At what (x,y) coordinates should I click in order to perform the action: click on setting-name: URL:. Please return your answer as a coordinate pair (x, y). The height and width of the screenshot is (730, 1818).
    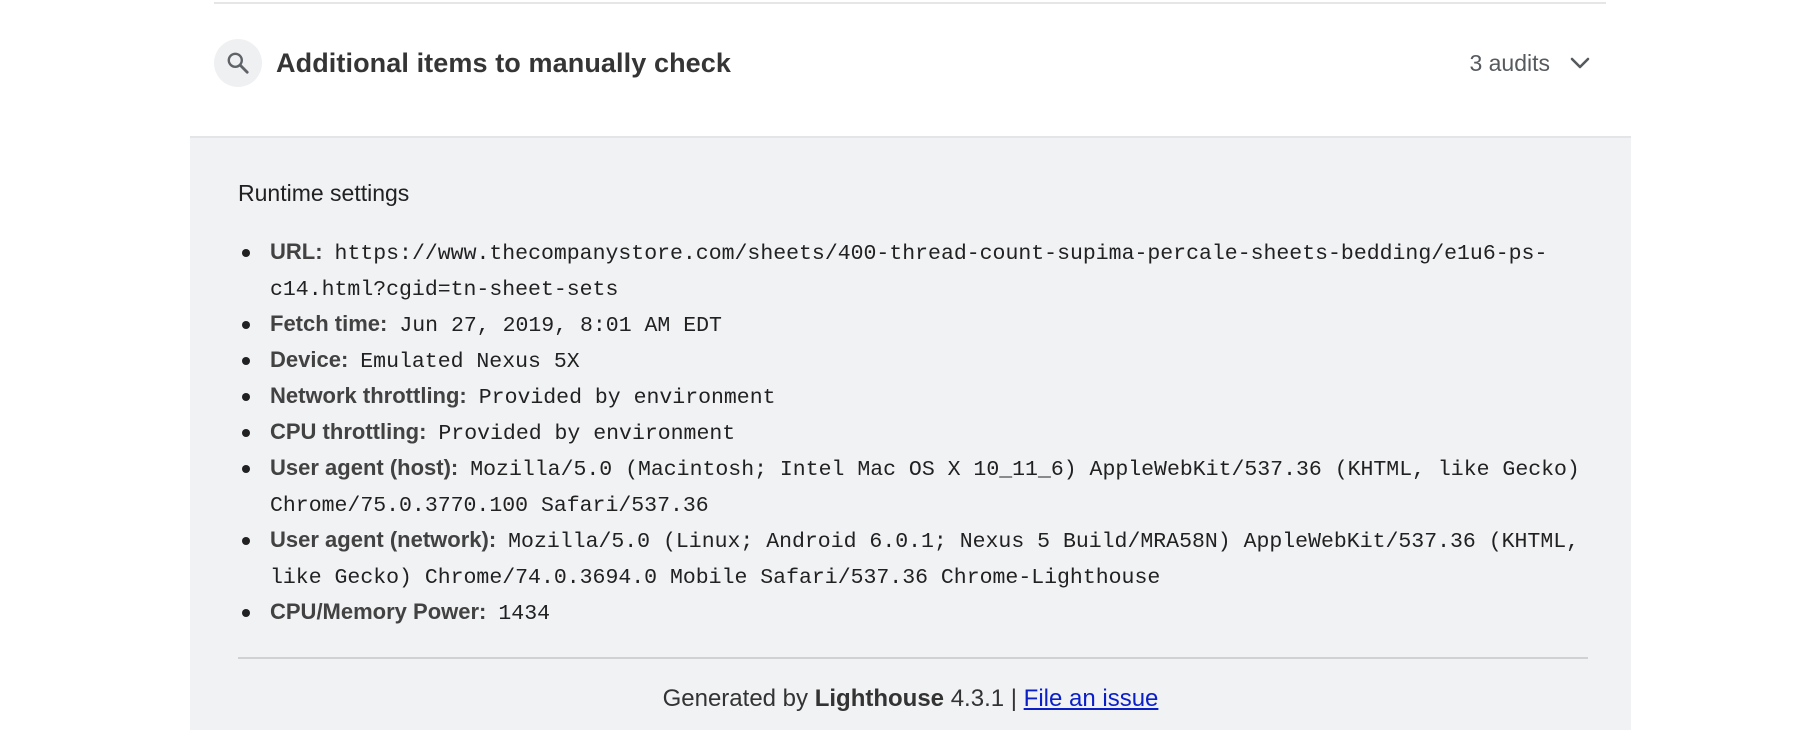
    Looking at the image, I should click on (296, 251).